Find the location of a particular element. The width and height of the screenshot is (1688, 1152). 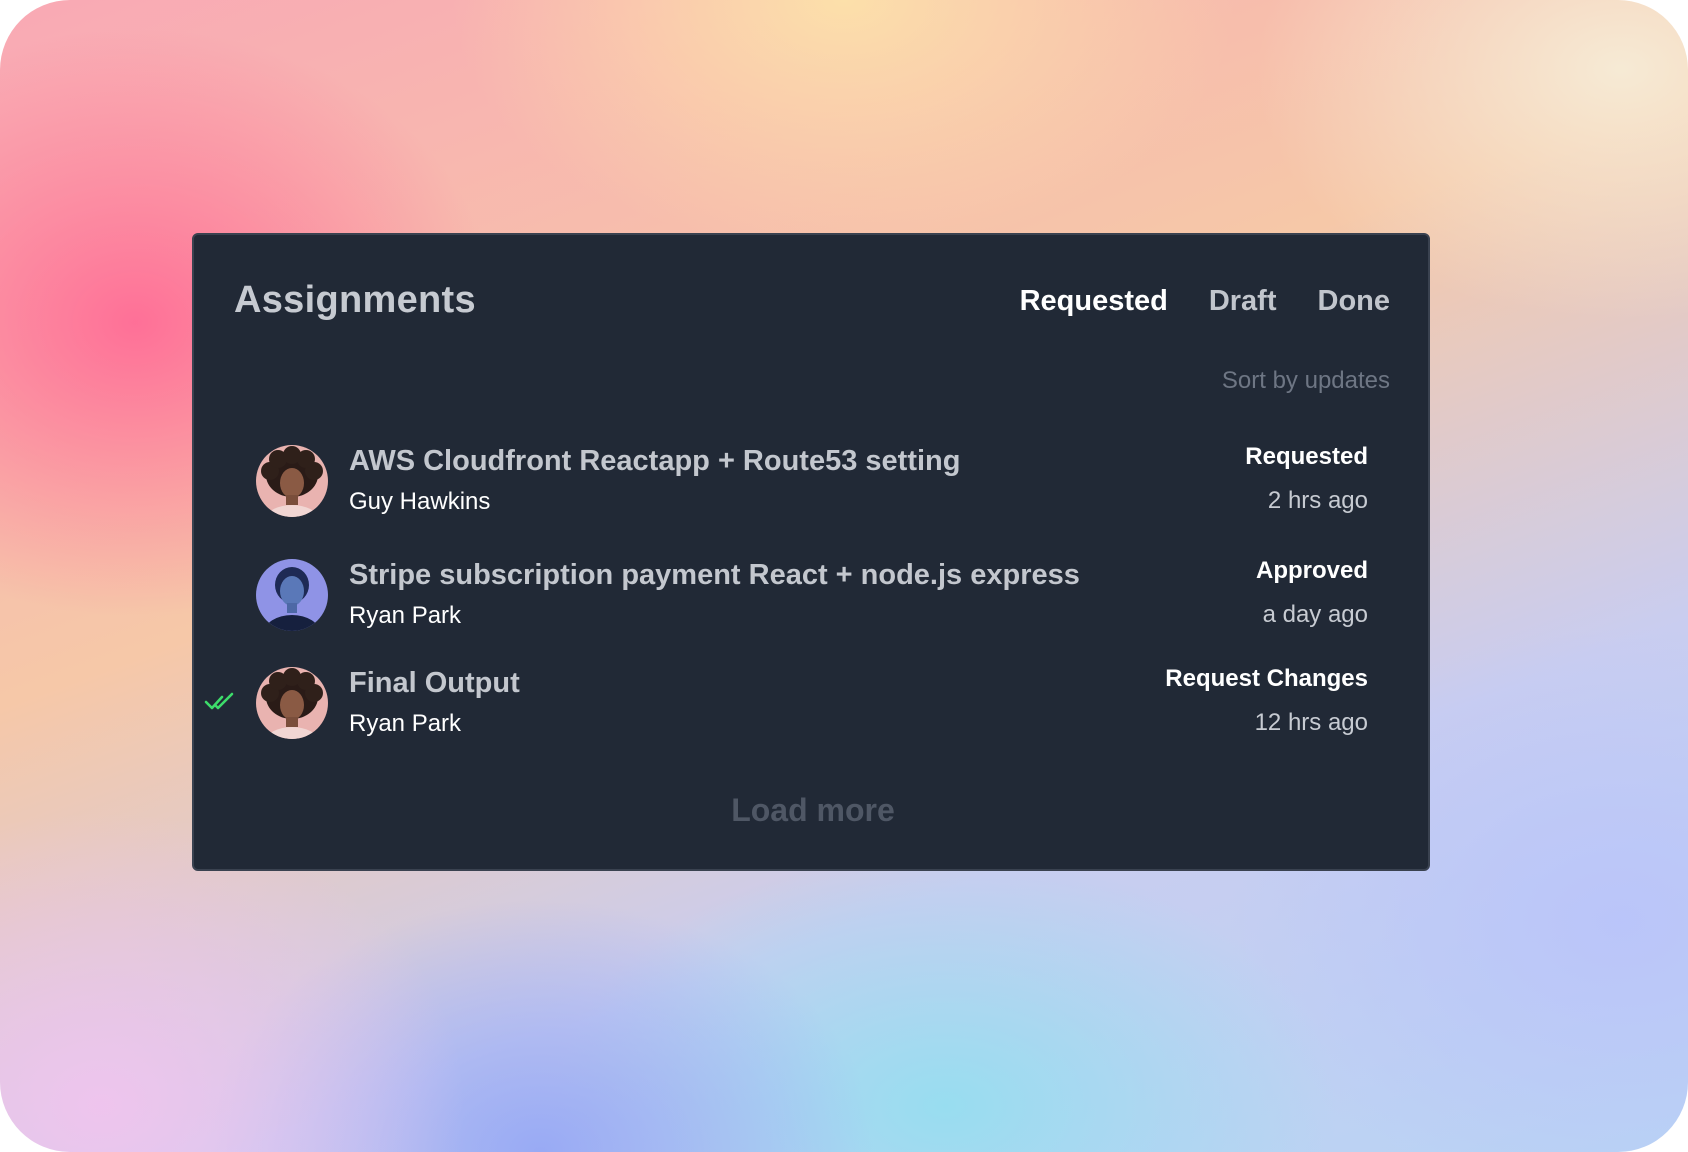

double-check-icon is located at coordinates (219, 701).